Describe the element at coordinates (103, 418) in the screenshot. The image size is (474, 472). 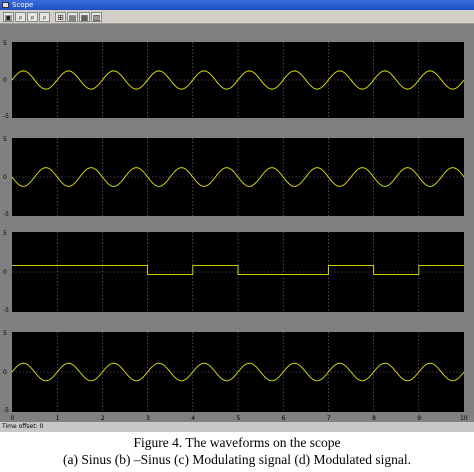
I see `x-tick-label: 2` at that location.